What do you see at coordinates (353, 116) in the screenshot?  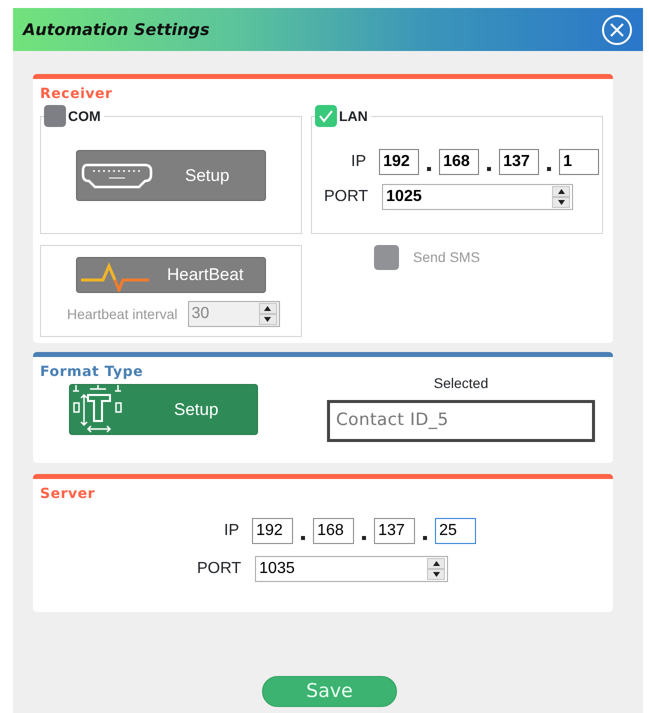 I see `group-label: LAN` at bounding box center [353, 116].